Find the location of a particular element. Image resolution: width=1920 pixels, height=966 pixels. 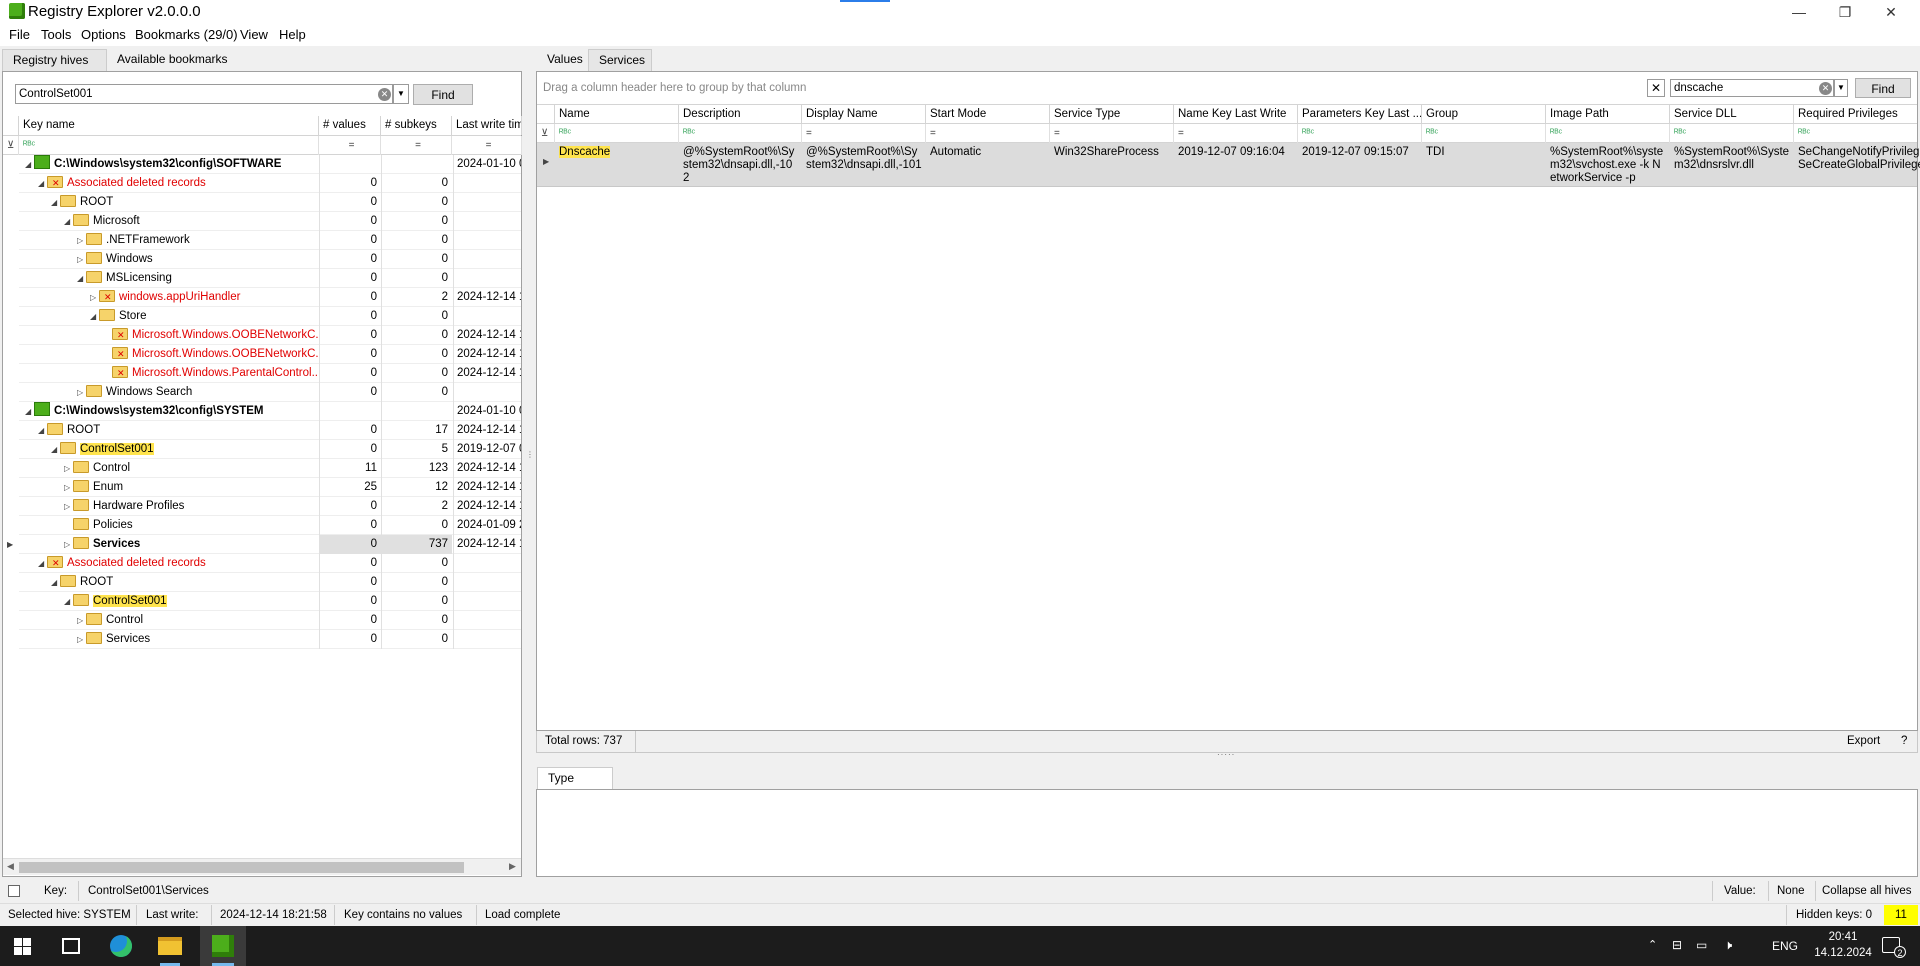

key-checkbox is located at coordinates (14, 891).